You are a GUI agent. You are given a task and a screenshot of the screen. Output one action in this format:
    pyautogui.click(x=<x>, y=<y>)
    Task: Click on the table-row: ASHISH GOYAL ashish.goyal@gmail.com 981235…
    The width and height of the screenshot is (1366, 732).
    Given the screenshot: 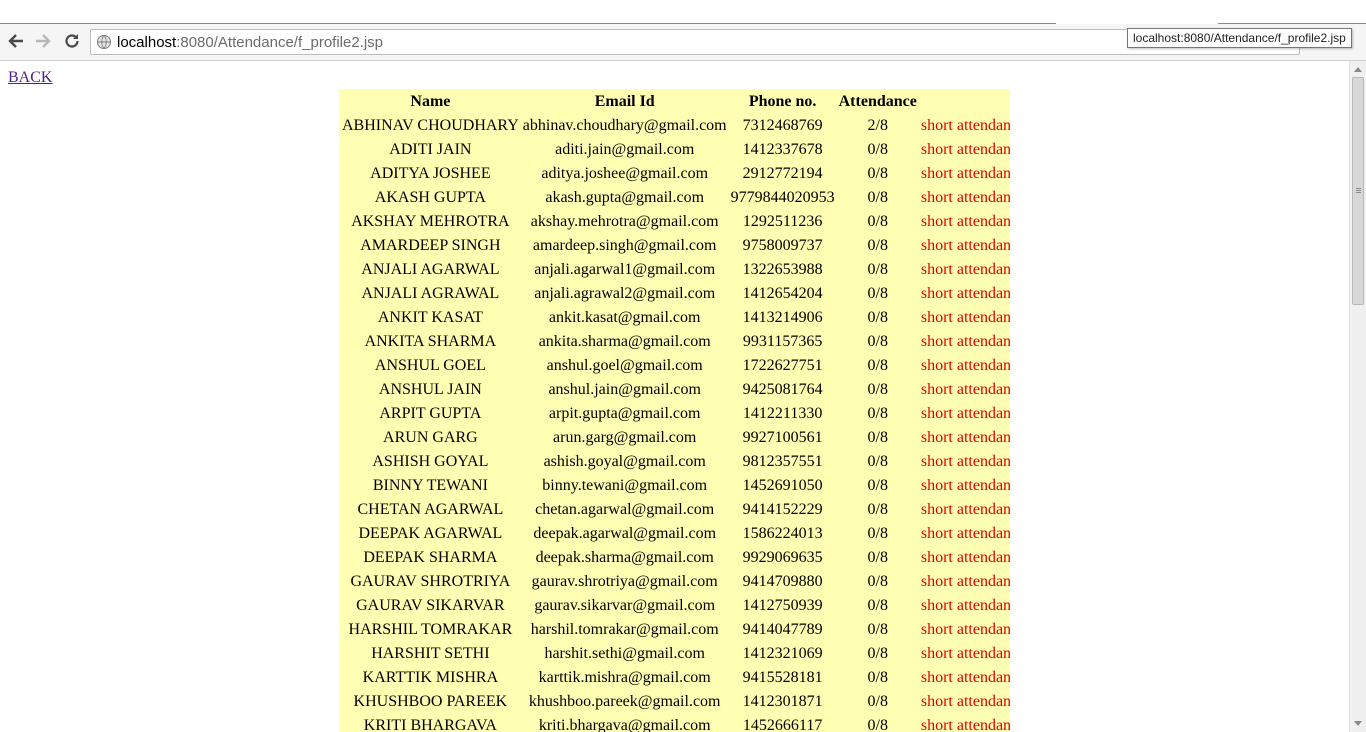 What is the action you would take?
    pyautogui.click(x=675, y=462)
    